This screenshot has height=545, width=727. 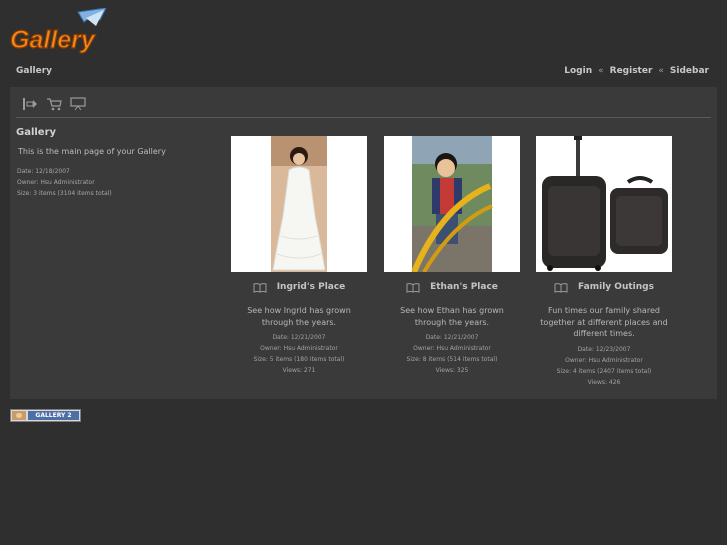 What do you see at coordinates (452, 370) in the screenshot?
I see `album-views: Views: 325` at bounding box center [452, 370].